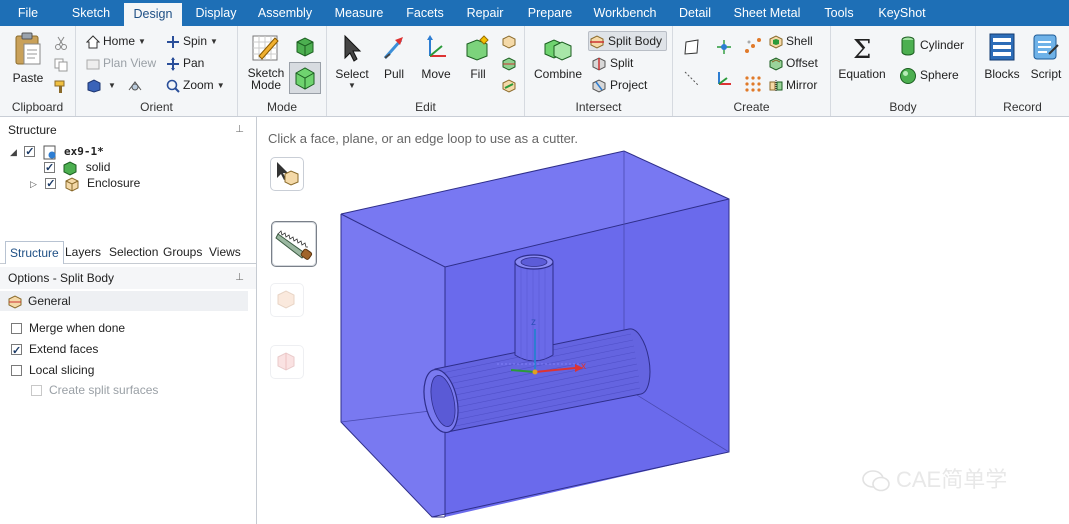 The height and width of the screenshot is (524, 1069). Describe the element at coordinates (91, 13) in the screenshot. I see `menu-sketch: Sketch` at that location.